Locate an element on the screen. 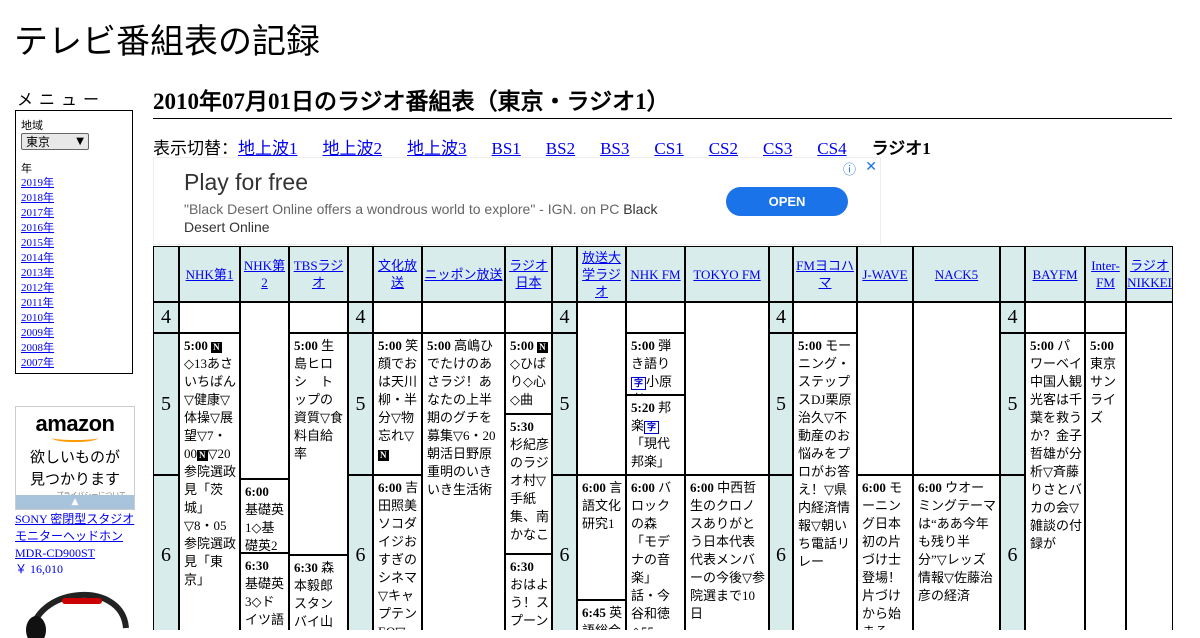  switch-link-terrestrial1: 地上波1 is located at coordinates (268, 148).